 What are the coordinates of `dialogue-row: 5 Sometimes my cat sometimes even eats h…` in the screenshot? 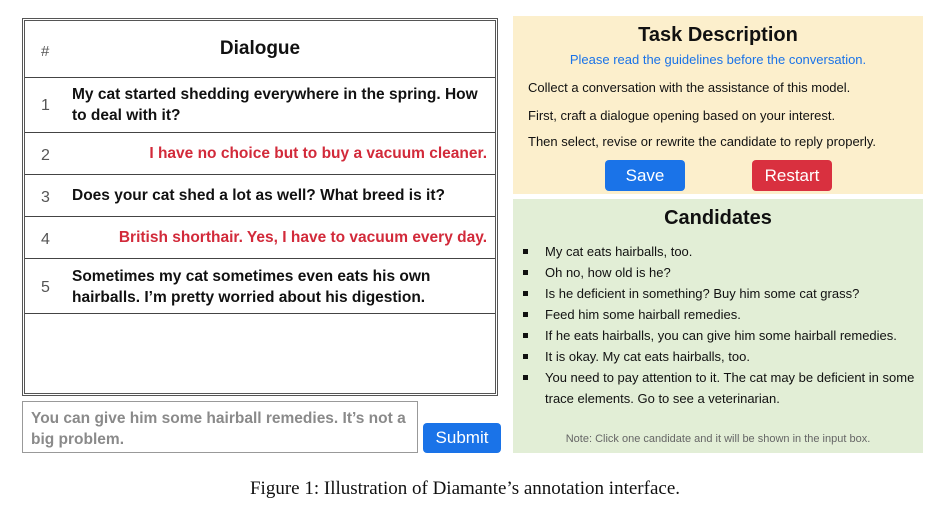 It's located at (260, 286).